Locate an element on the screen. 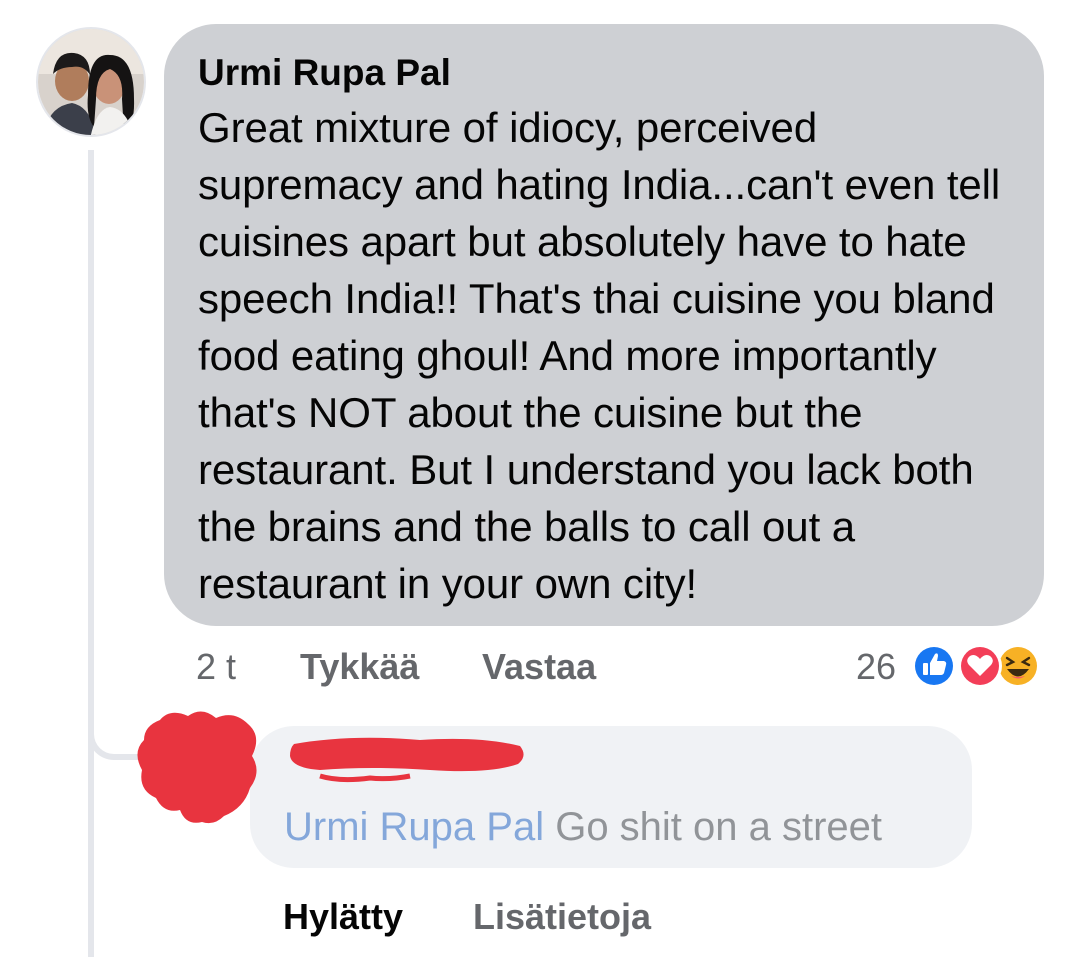  avatar is located at coordinates (91, 82).